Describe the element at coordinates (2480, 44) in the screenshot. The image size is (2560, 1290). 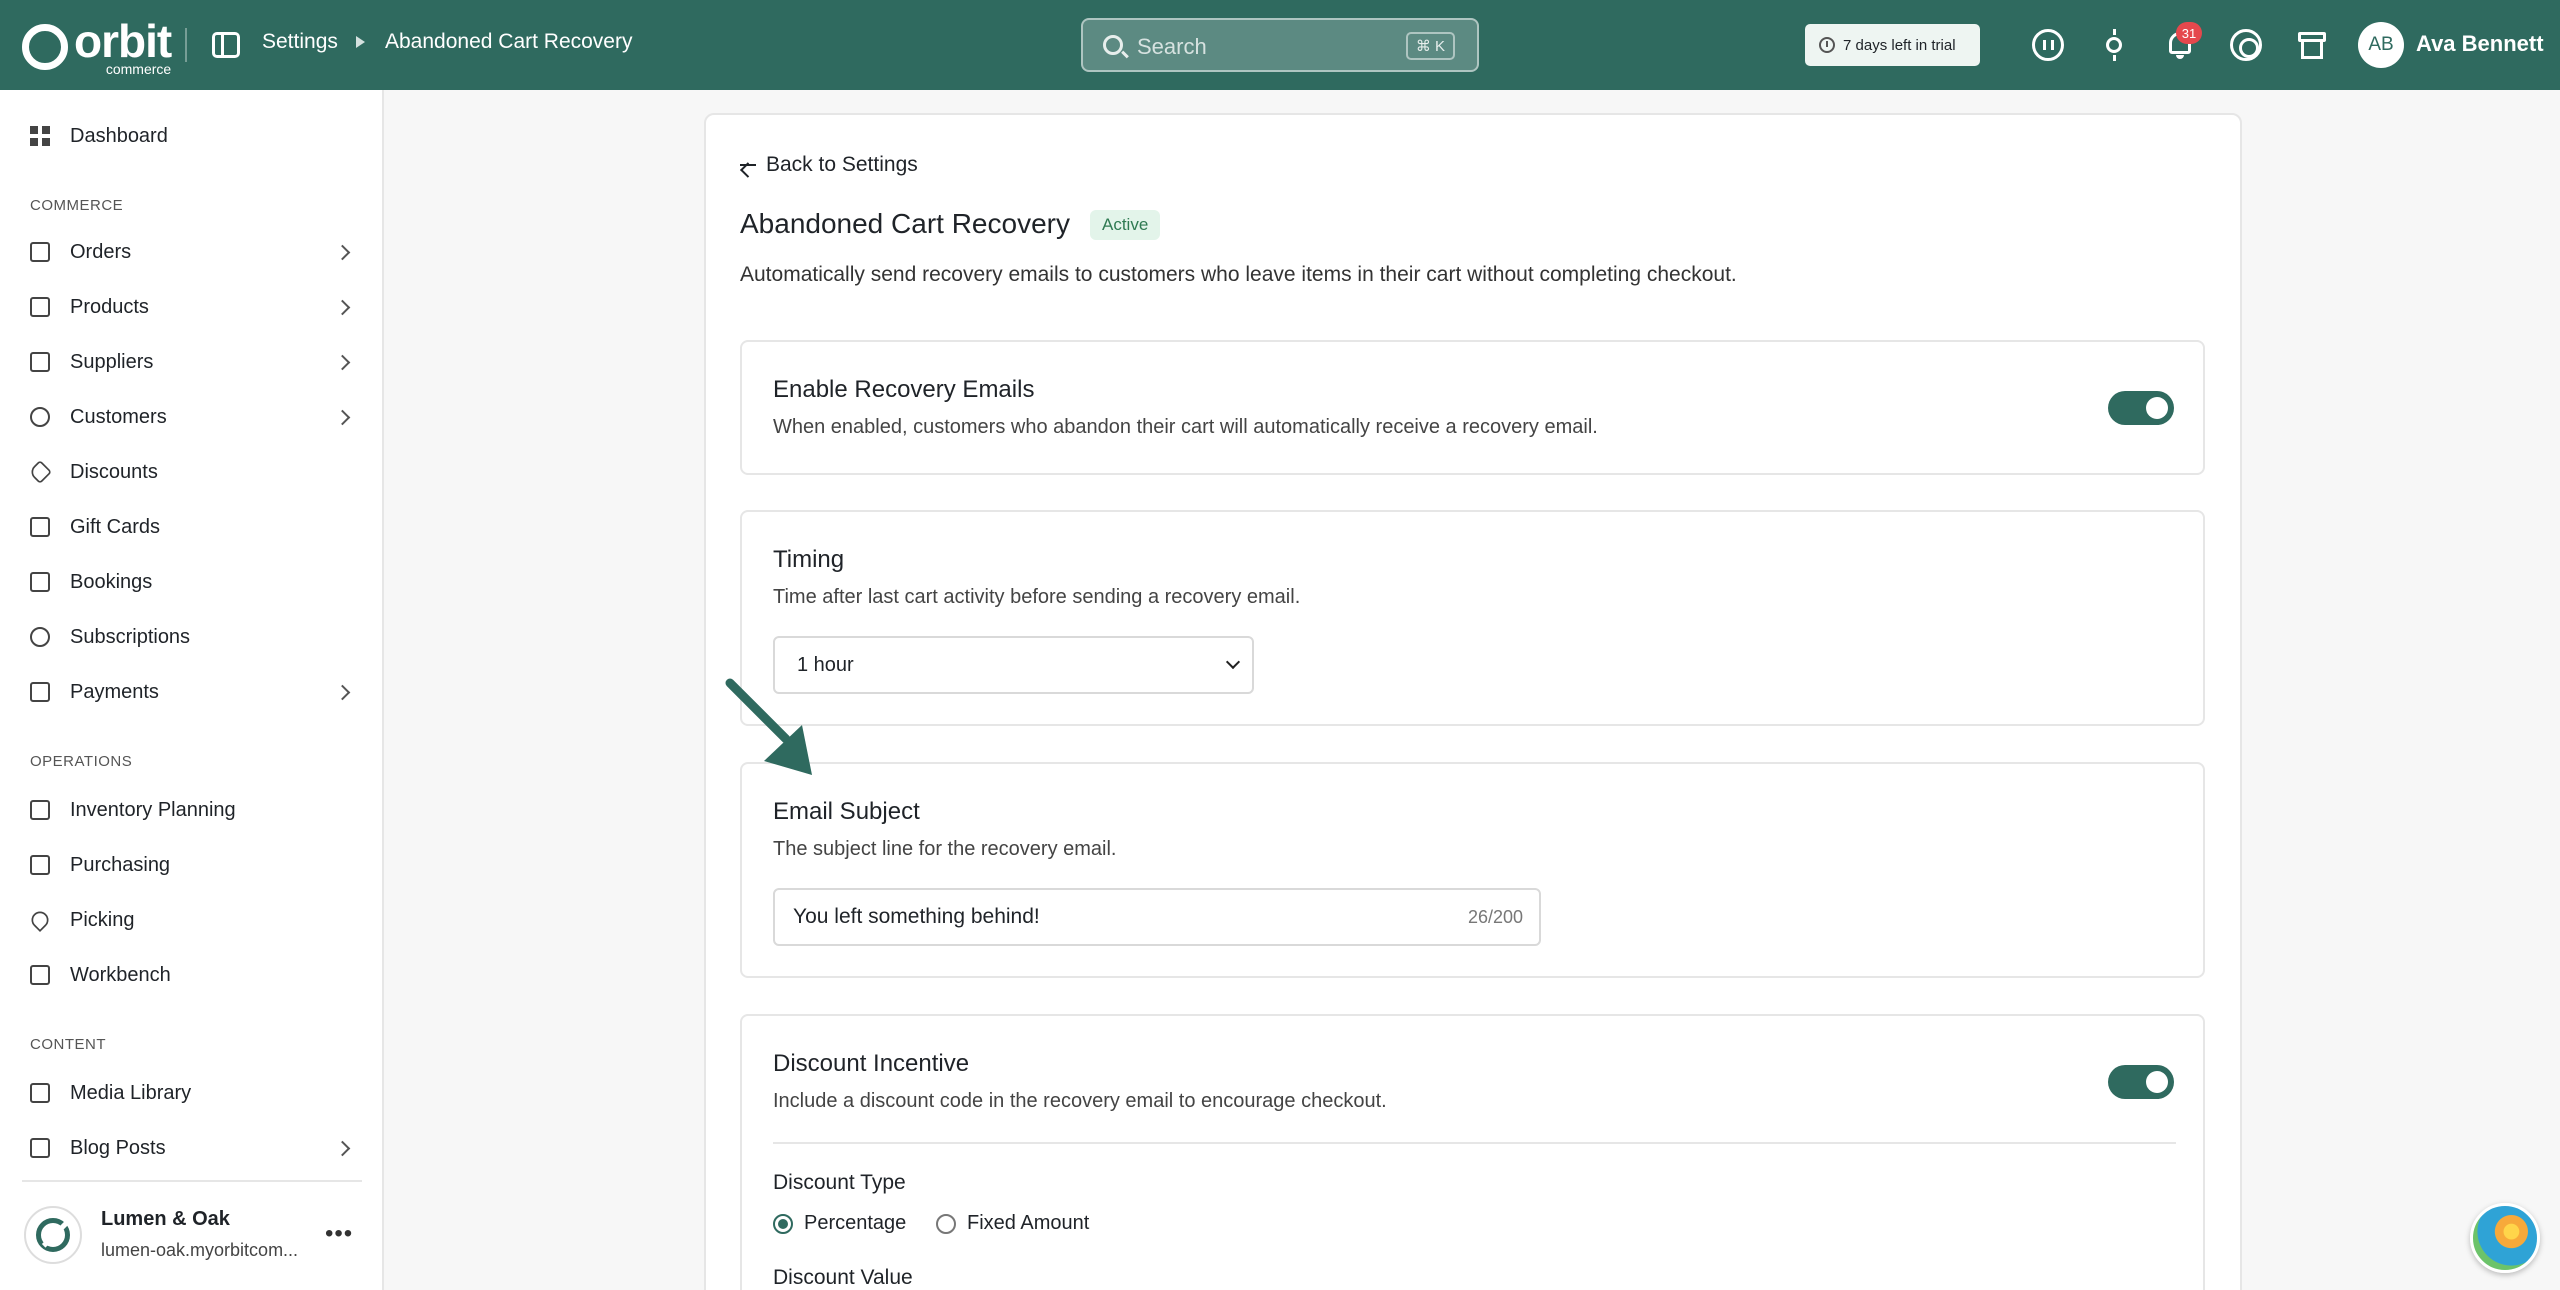
I see `user-name: Ava Bennett` at that location.